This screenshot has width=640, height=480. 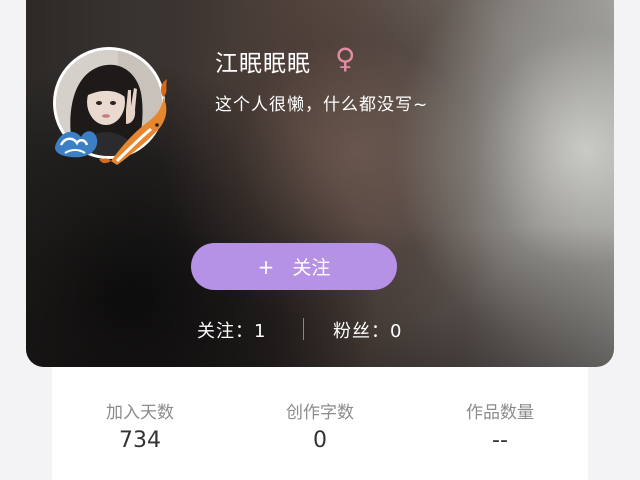 What do you see at coordinates (500, 413) in the screenshot?
I see `stat-label: 作品数量` at bounding box center [500, 413].